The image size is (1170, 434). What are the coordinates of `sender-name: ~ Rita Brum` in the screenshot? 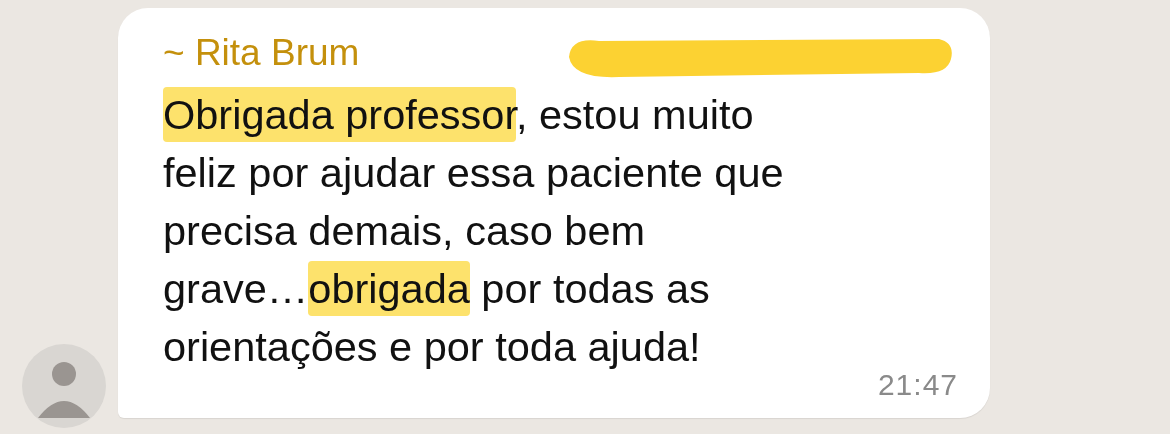 It's located at (261, 53).